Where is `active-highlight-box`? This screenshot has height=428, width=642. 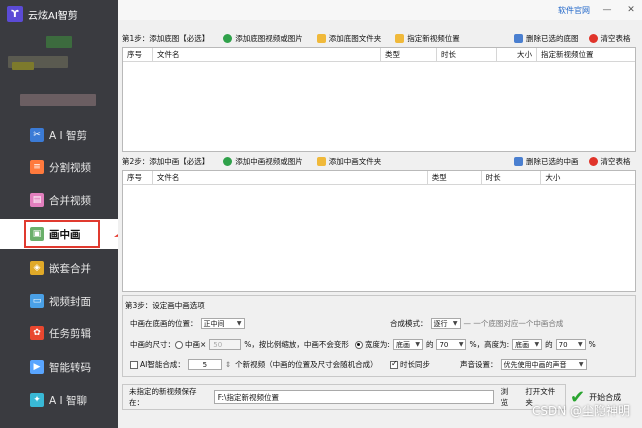
active-highlight-box is located at coordinates (62, 234).